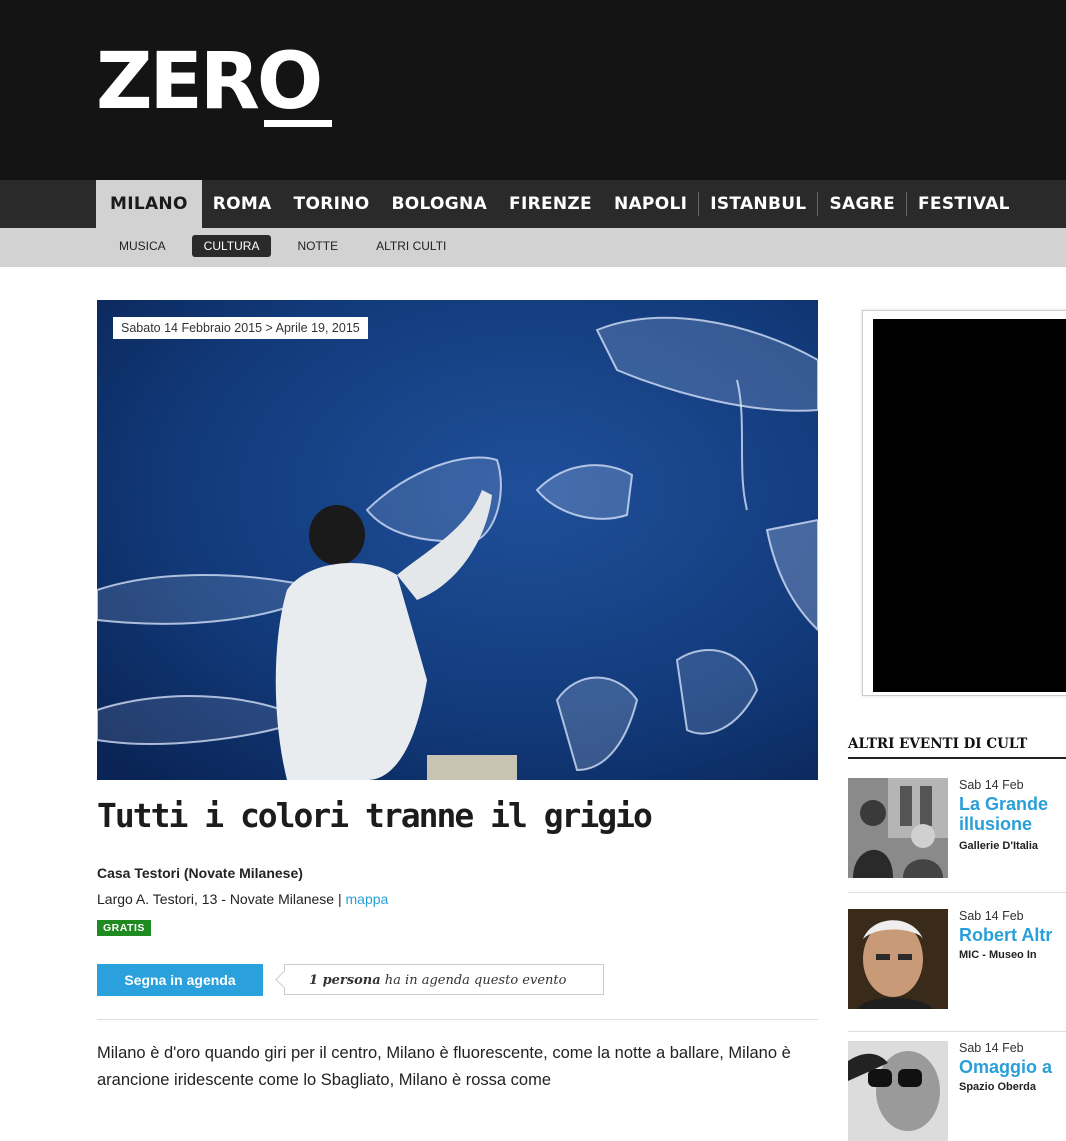 This screenshot has width=1066, height=1141. I want to click on city-tab-firenze: FIRENZE, so click(550, 204).